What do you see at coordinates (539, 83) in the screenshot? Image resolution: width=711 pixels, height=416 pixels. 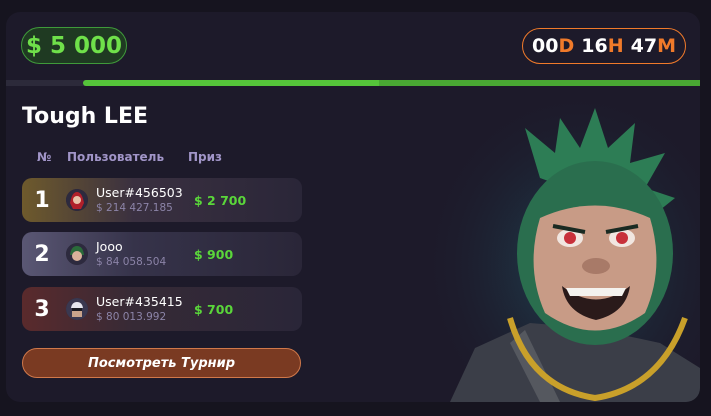 I see `progress-fill-remaining` at bounding box center [539, 83].